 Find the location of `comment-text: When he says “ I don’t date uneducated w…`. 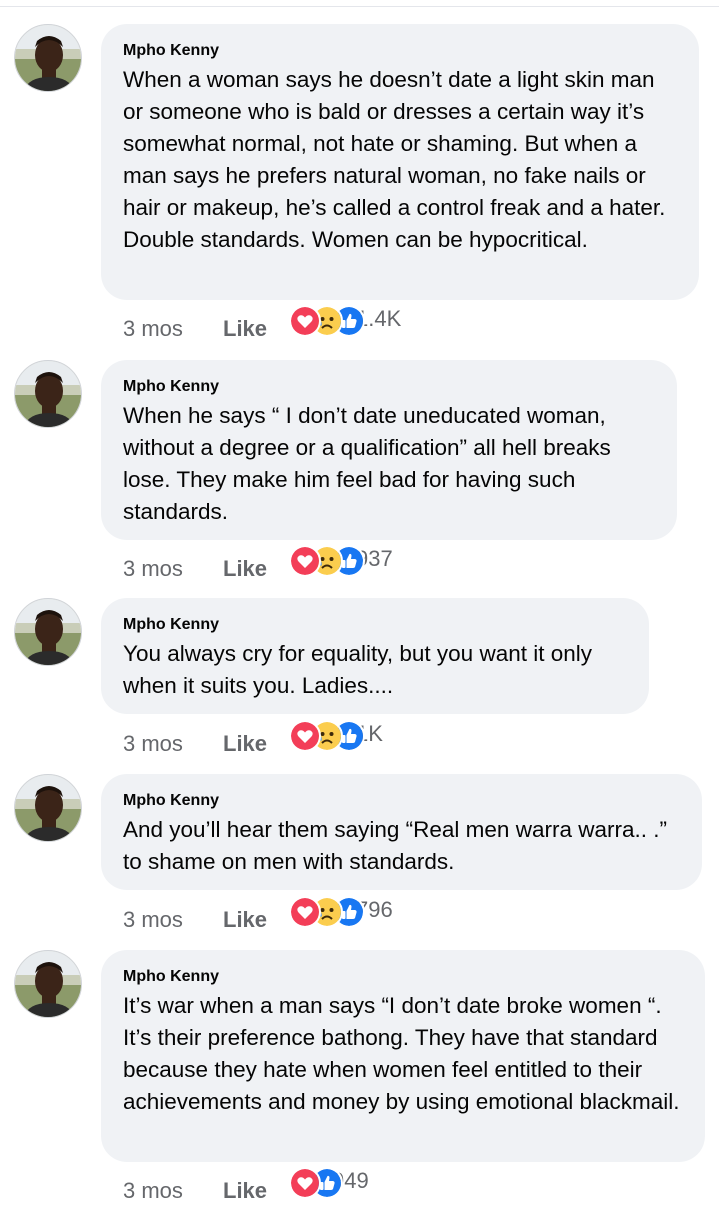

comment-text: When he says “ I don’t date uneducated w… is located at coordinates (367, 463).